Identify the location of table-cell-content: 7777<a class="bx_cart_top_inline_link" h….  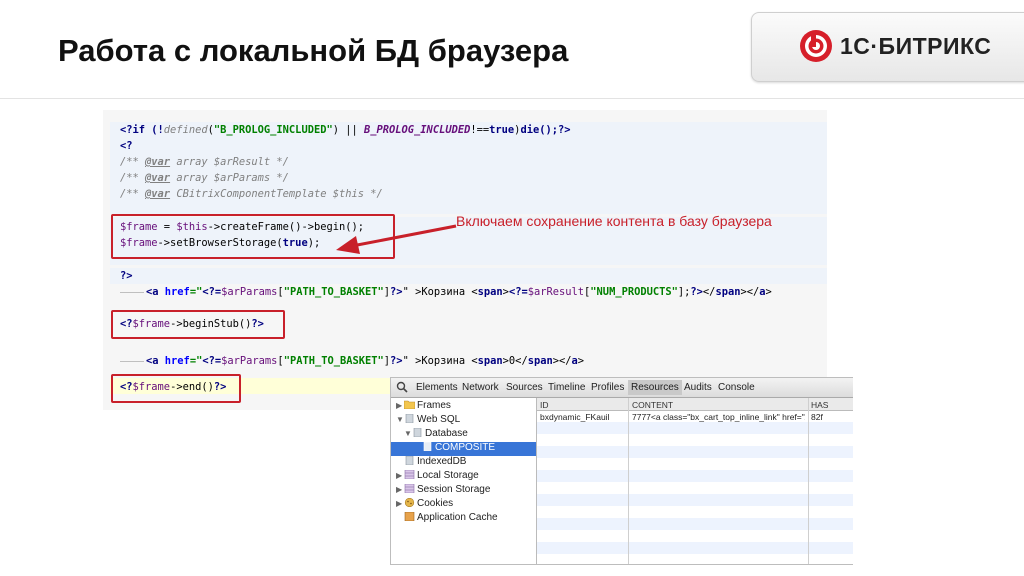
(718, 417).